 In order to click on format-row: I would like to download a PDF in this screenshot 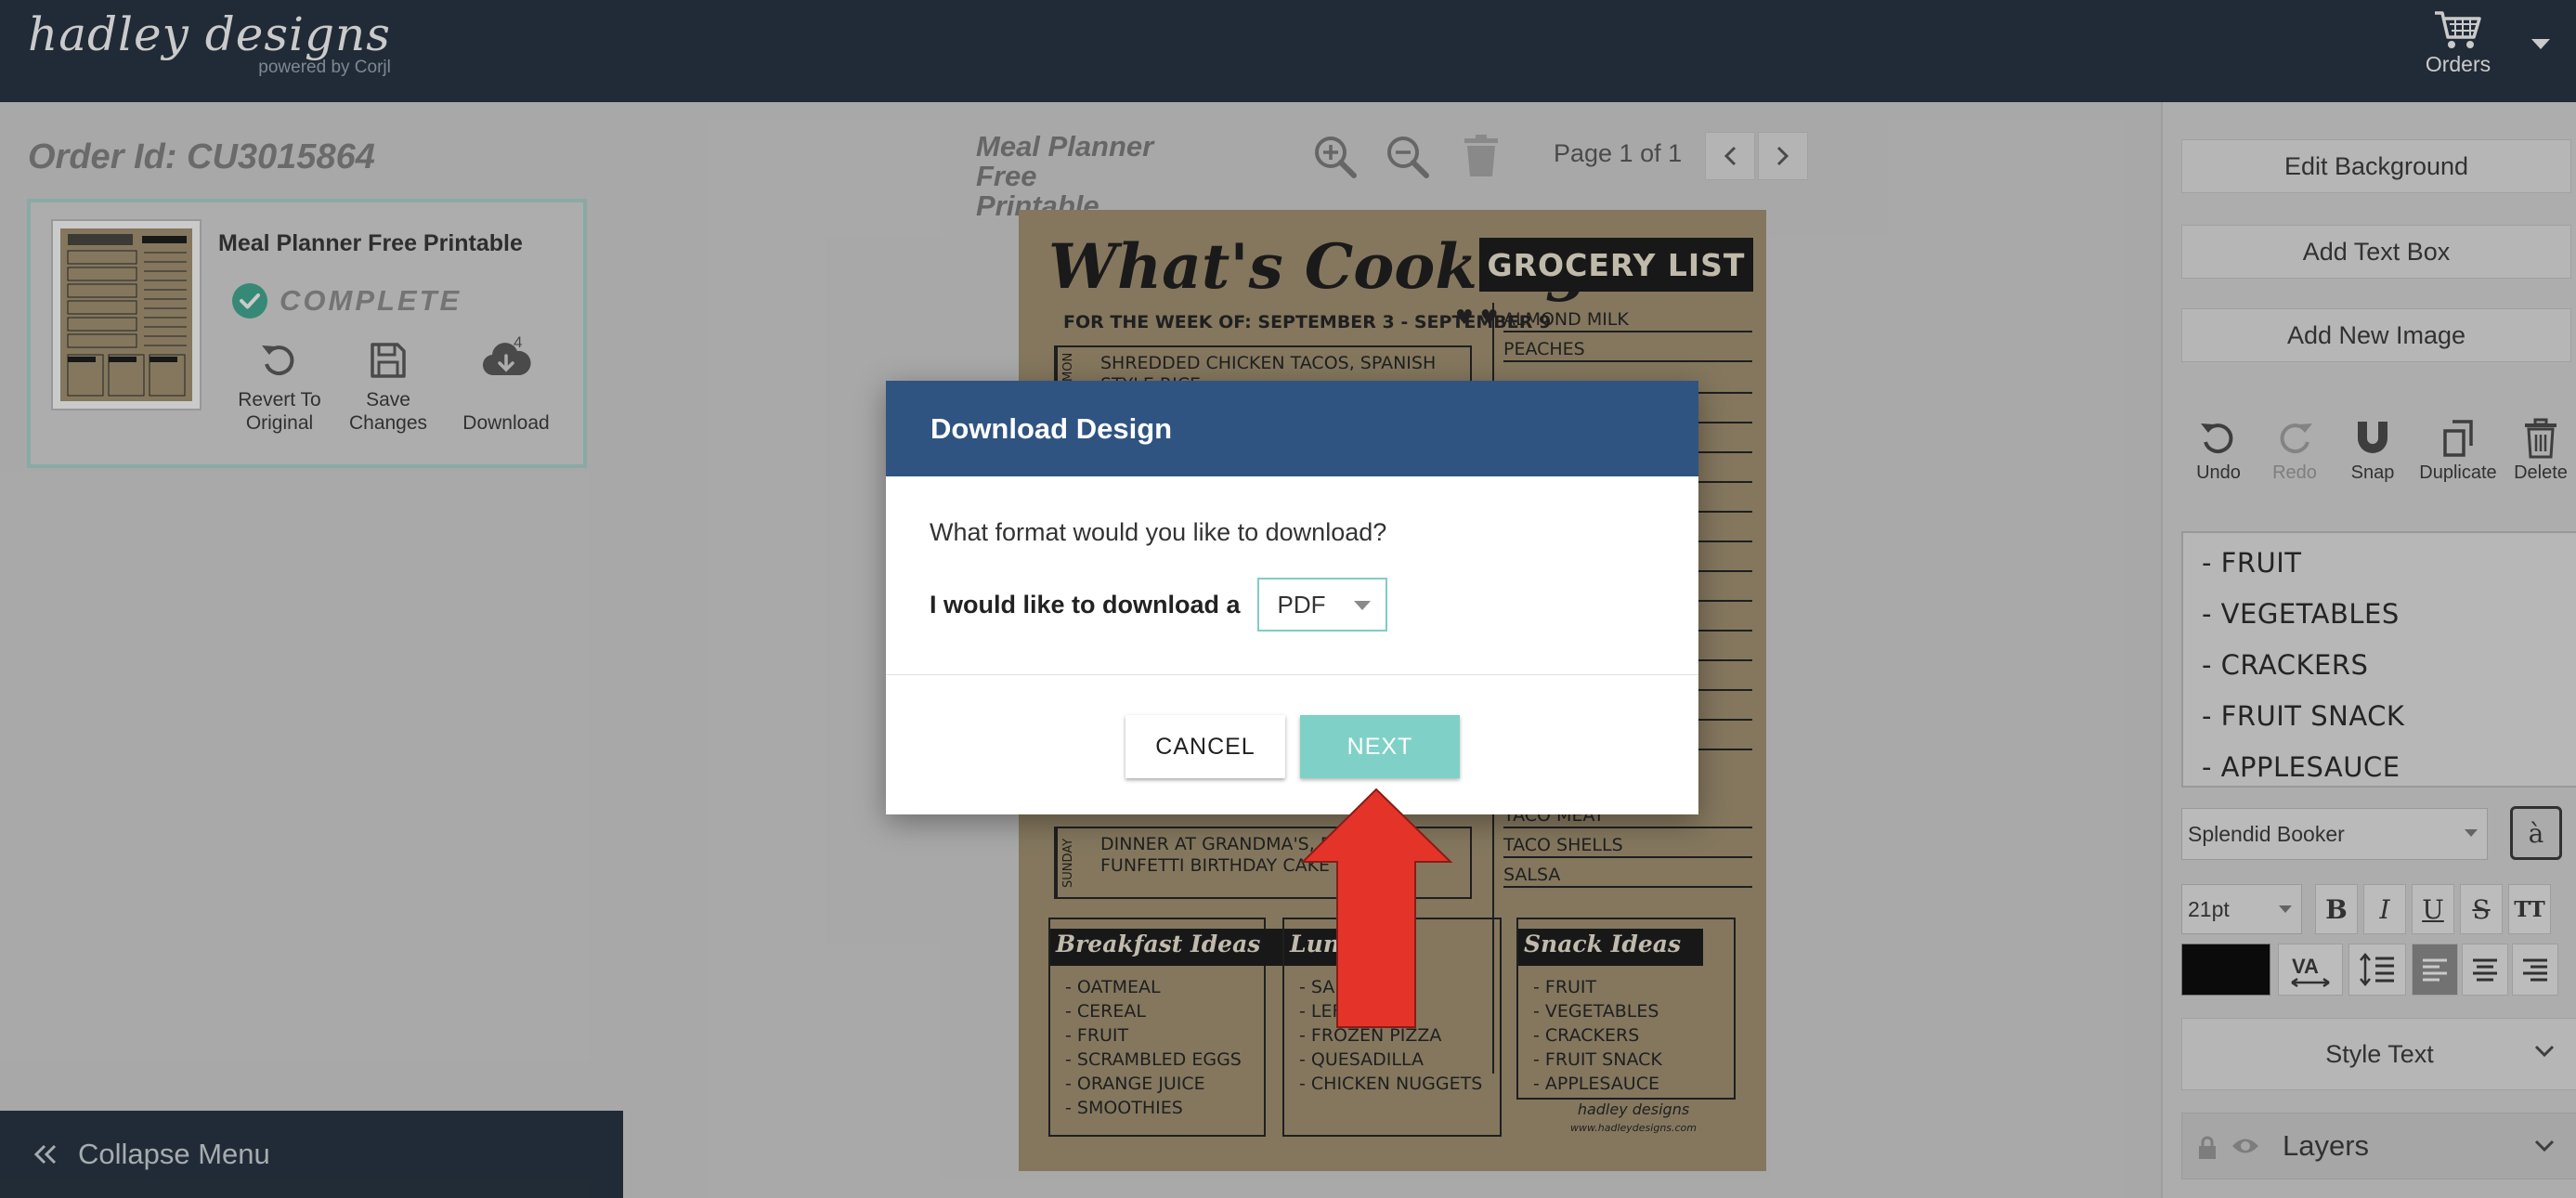, I will do `click(1158, 605)`.